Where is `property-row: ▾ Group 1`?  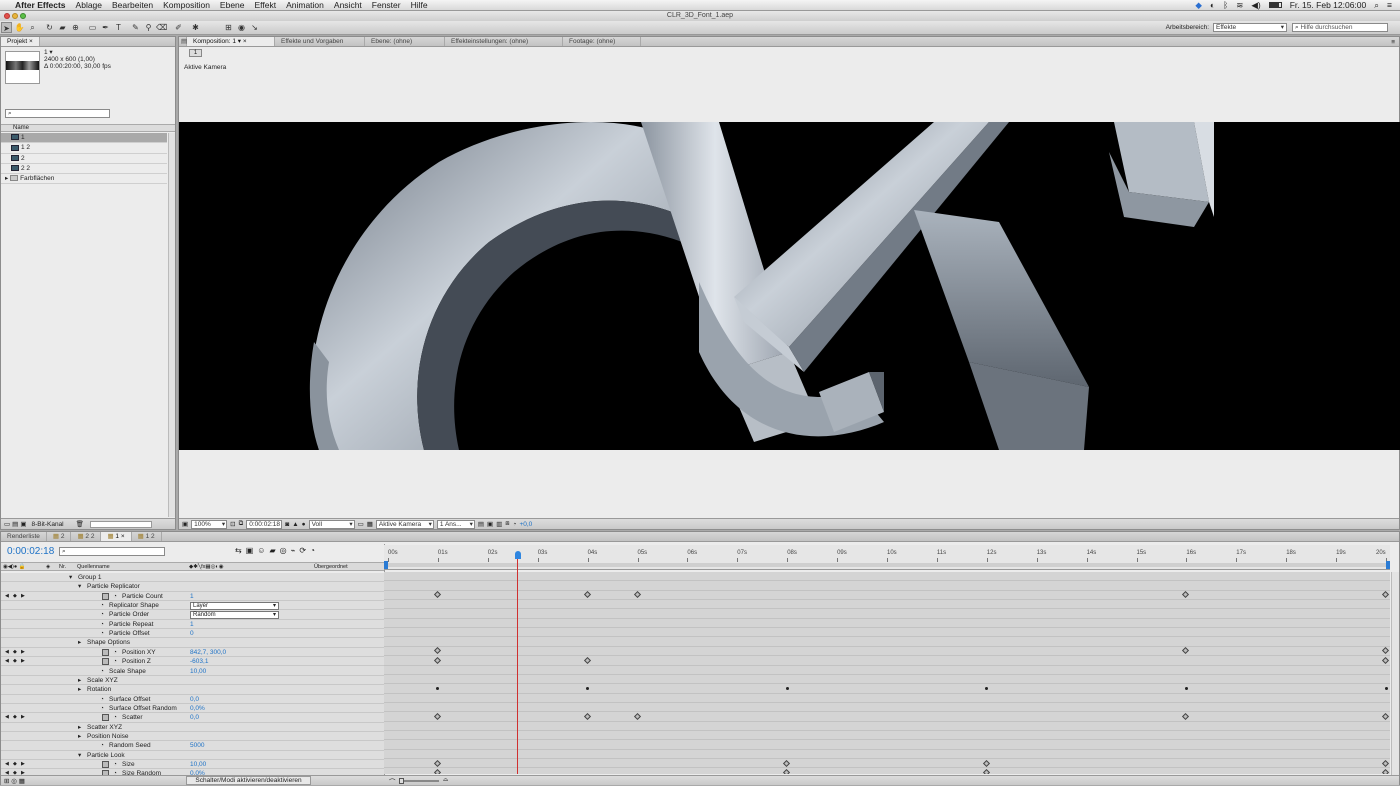
property-row: ▾ Group 1 is located at coordinates (192, 578).